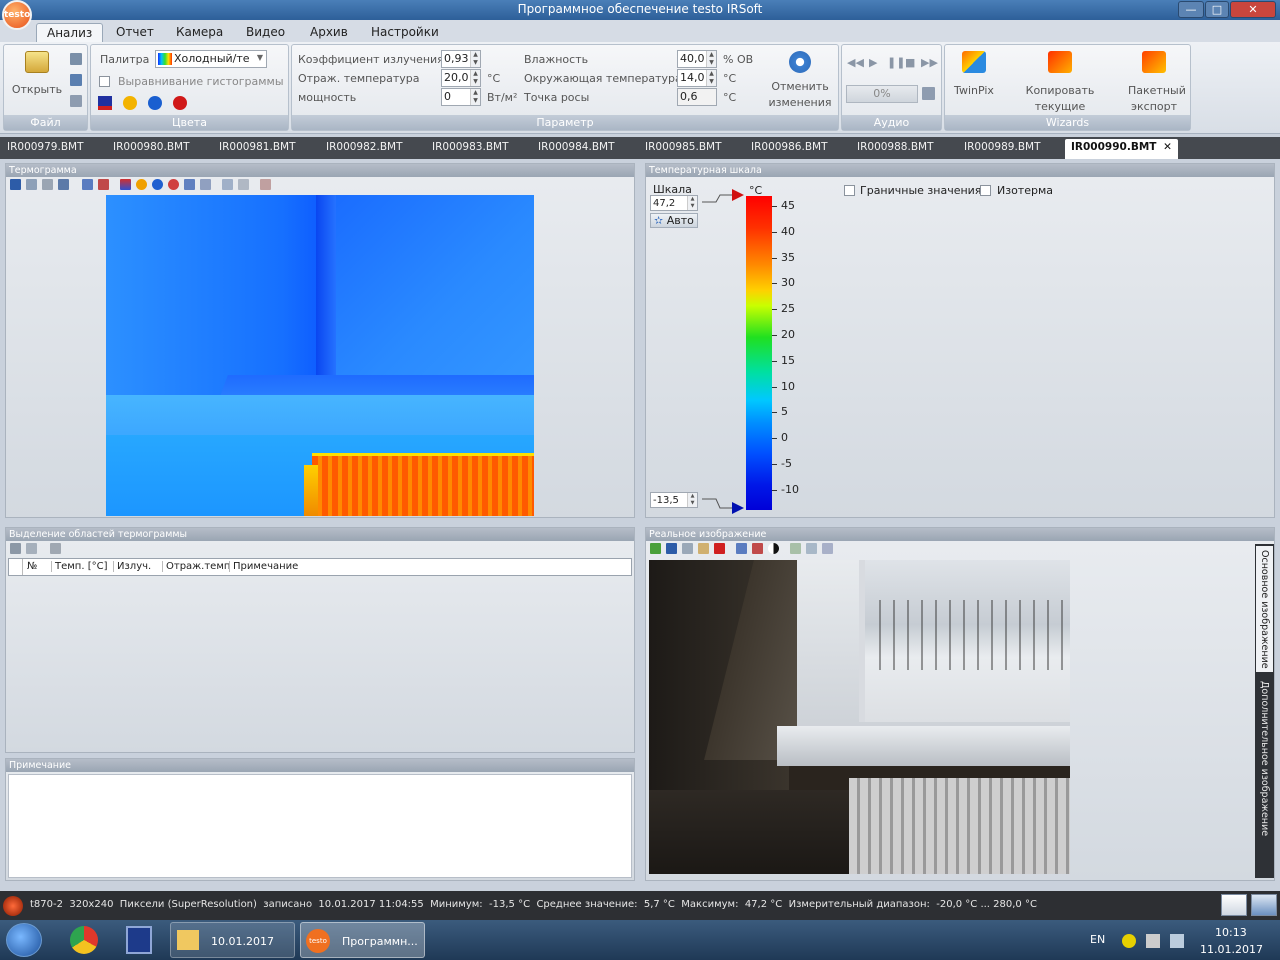 Image resolution: width=1280 pixels, height=960 pixels. Describe the element at coordinates (738, 195) in the screenshot. I see `max-marker` at that location.